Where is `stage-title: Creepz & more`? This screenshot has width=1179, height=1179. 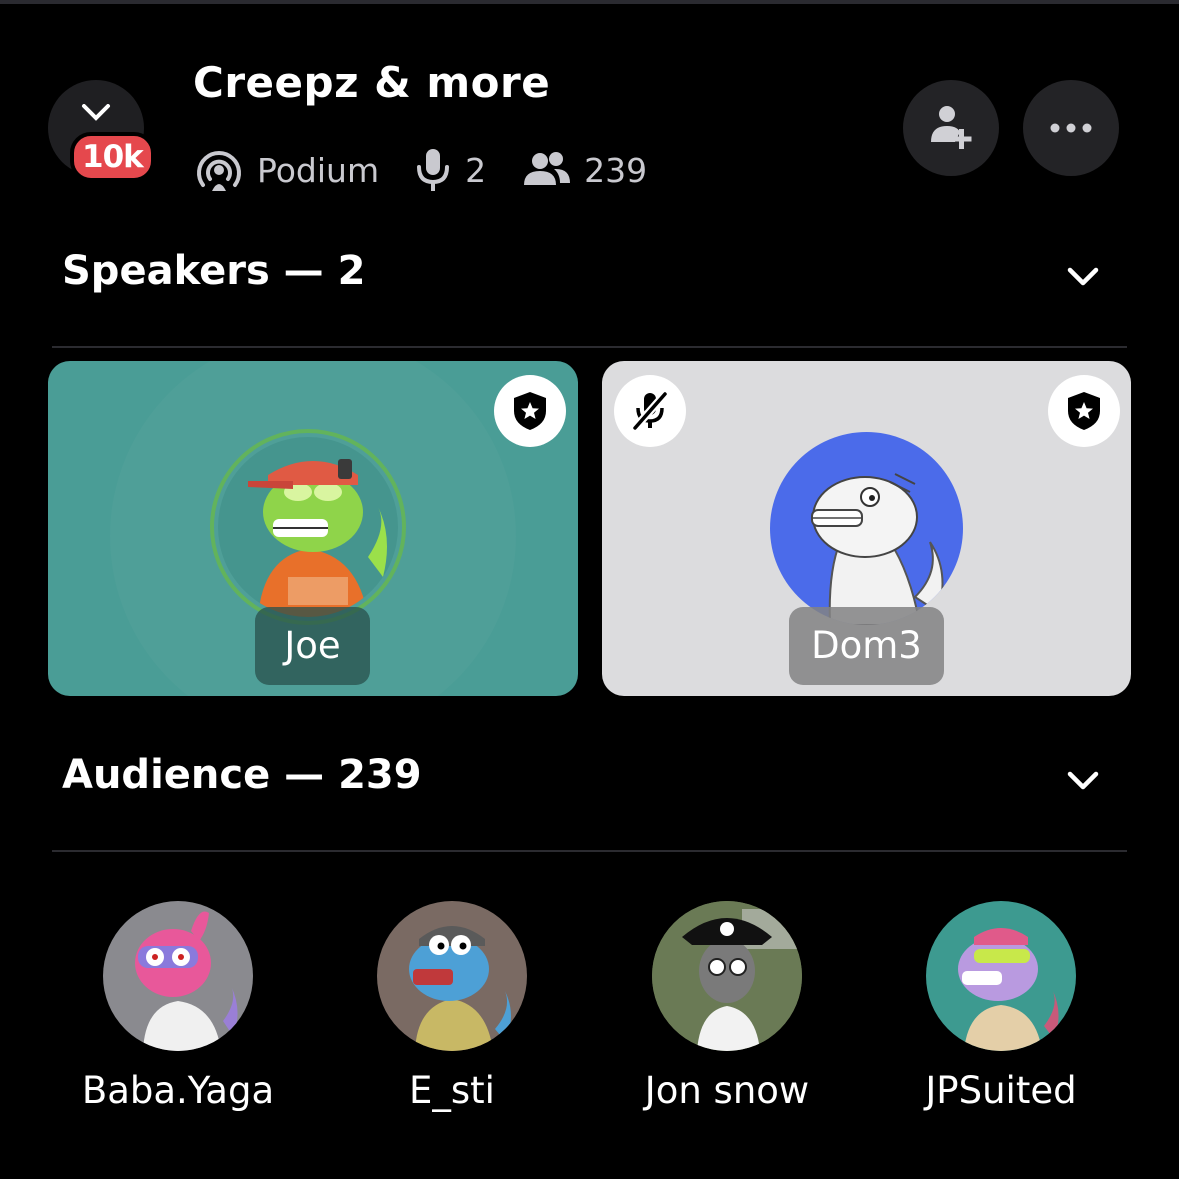
stage-title: Creepz & more is located at coordinates (372, 82).